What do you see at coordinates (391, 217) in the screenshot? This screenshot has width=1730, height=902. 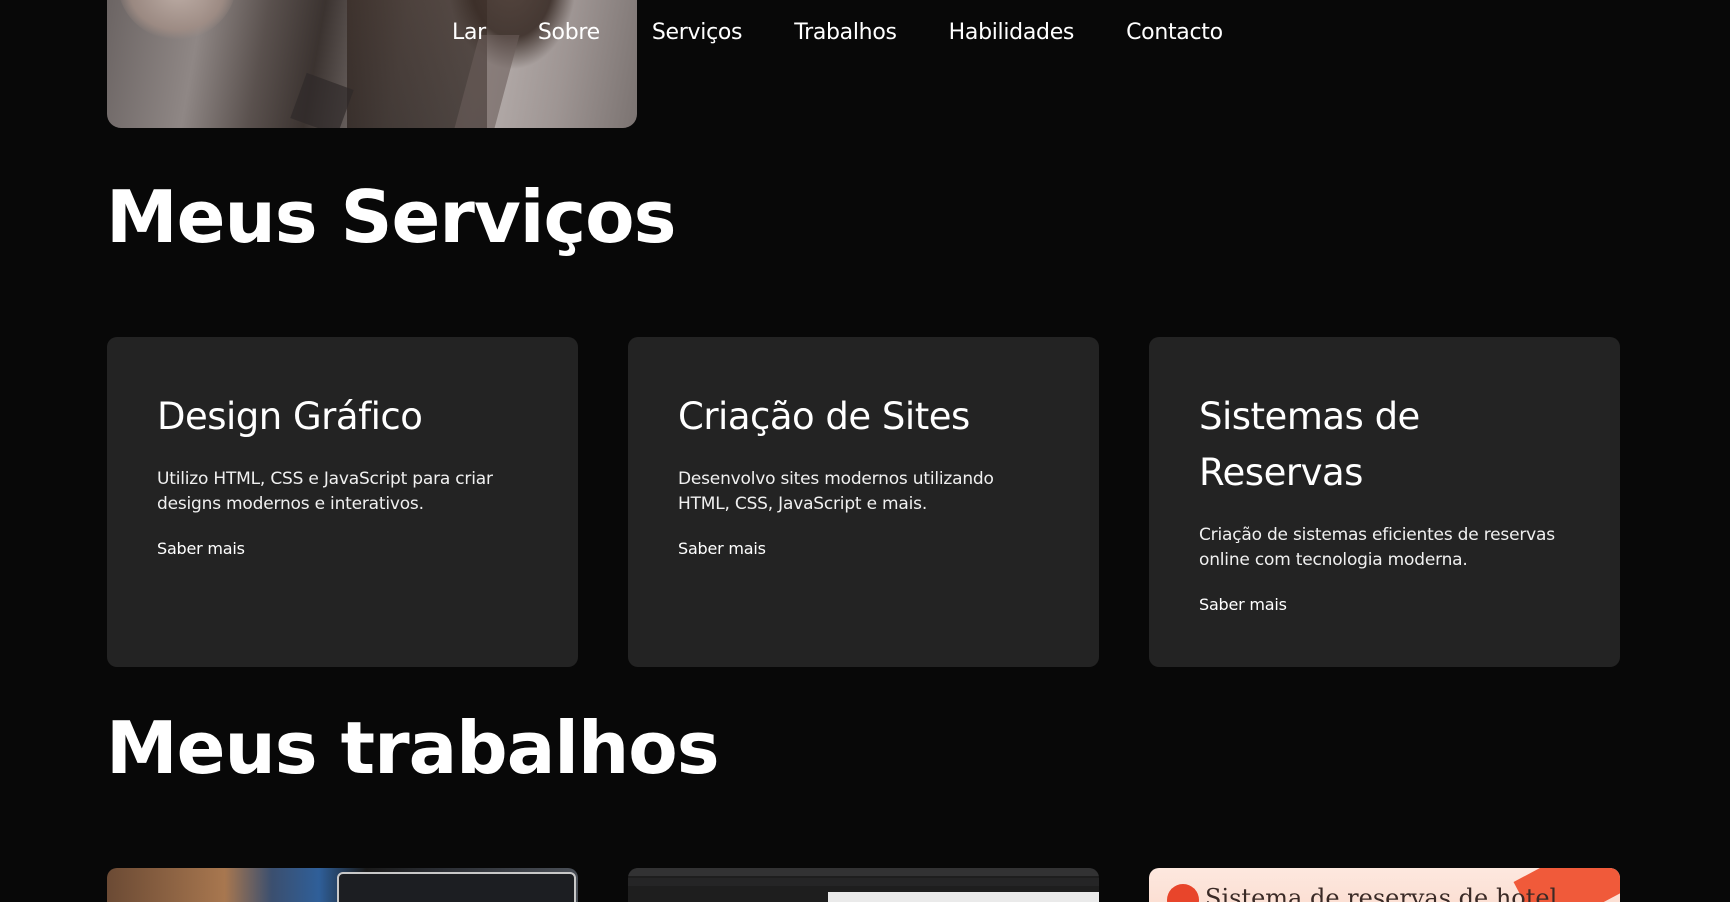 I see `services-heading: Meus Serviços` at bounding box center [391, 217].